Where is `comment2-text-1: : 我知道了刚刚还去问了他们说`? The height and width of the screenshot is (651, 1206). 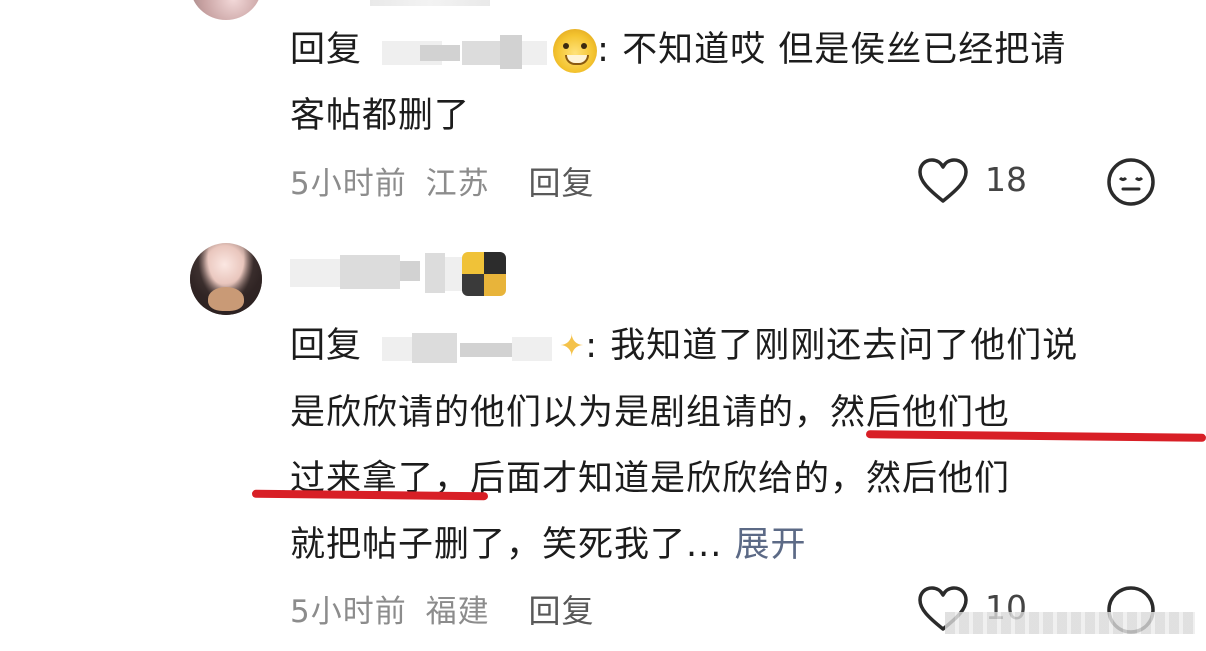 comment2-text-1: : 我知道了刚刚还去问了他们说 is located at coordinates (832, 346).